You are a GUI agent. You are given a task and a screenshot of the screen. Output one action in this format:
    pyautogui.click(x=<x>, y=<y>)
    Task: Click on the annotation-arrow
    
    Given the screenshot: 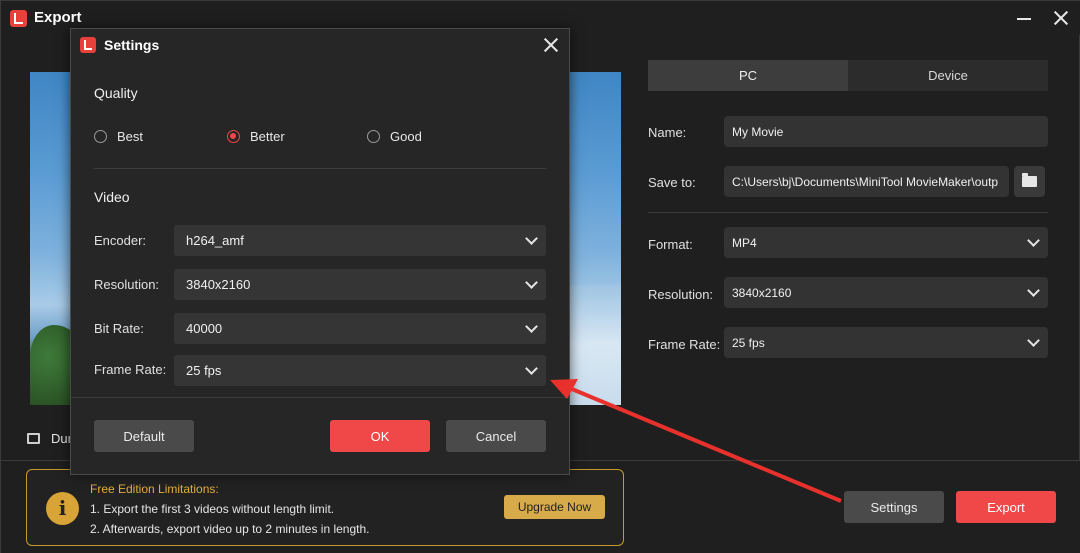 What is the action you would take?
    pyautogui.click(x=696, y=441)
    